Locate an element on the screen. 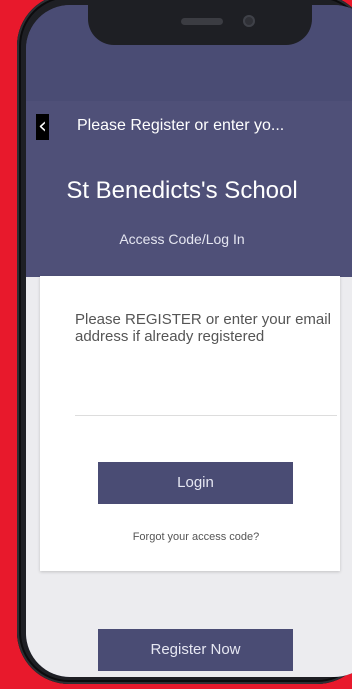 This screenshot has height=689, width=352. forgot-access-code-link: Forgot your access code? is located at coordinates (189, 537).